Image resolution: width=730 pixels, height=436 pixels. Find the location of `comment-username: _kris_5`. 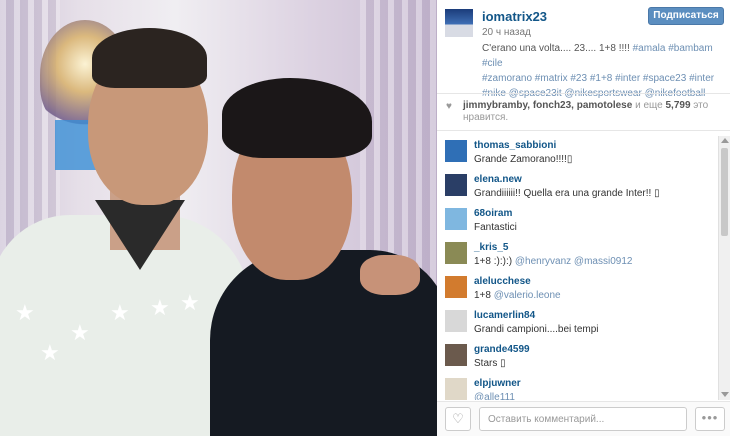

comment-username: _kris_5 is located at coordinates (491, 247).